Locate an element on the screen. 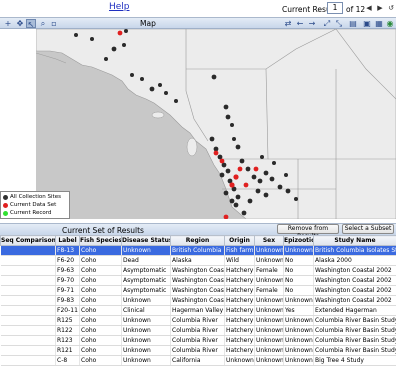  forward-arrow-icon: → is located at coordinates (312, 23).